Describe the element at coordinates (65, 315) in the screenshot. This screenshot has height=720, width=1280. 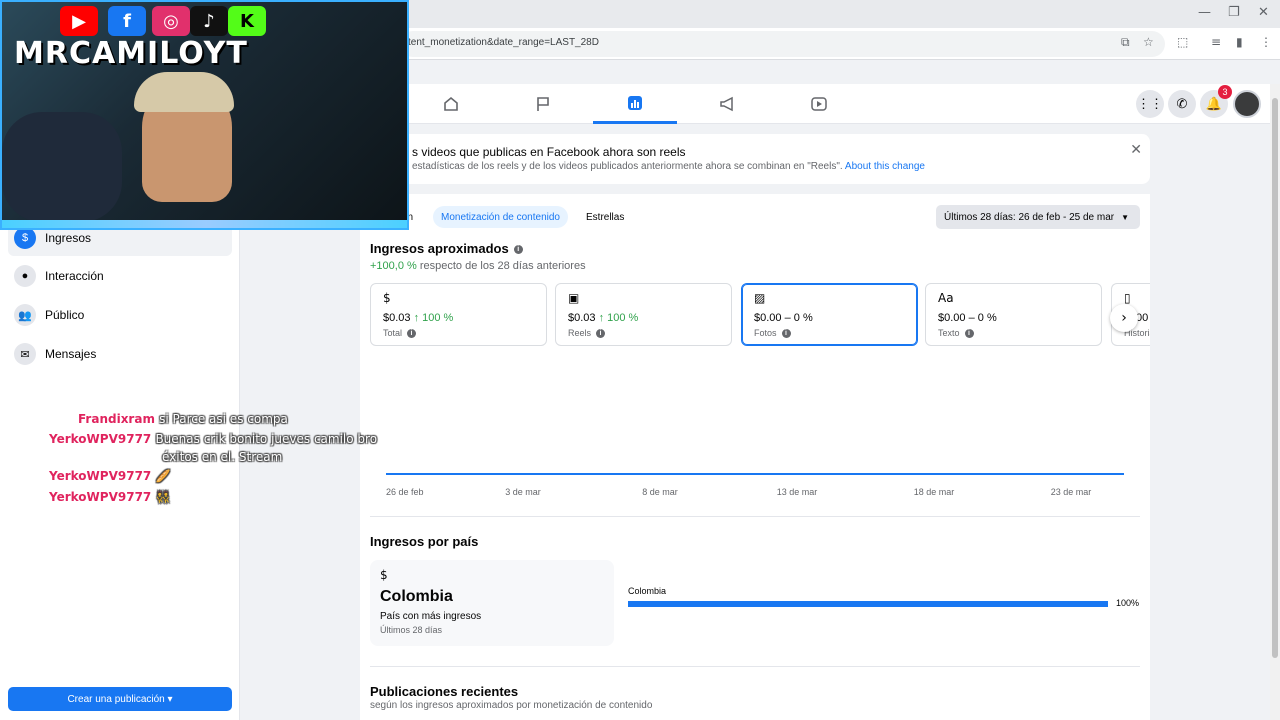
I see `sidebar-item-label: Público` at that location.